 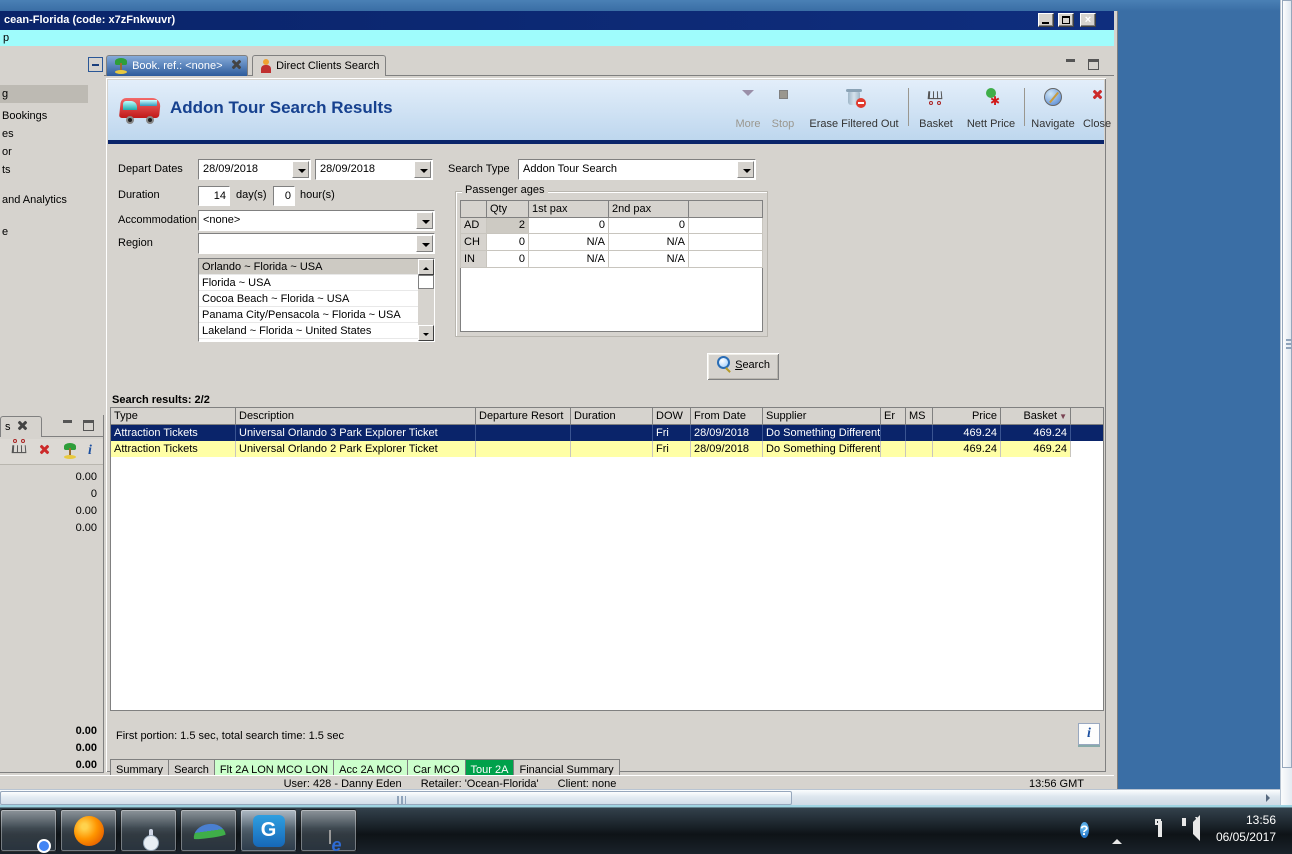 I want to click on search-icon, so click(x=724, y=363).